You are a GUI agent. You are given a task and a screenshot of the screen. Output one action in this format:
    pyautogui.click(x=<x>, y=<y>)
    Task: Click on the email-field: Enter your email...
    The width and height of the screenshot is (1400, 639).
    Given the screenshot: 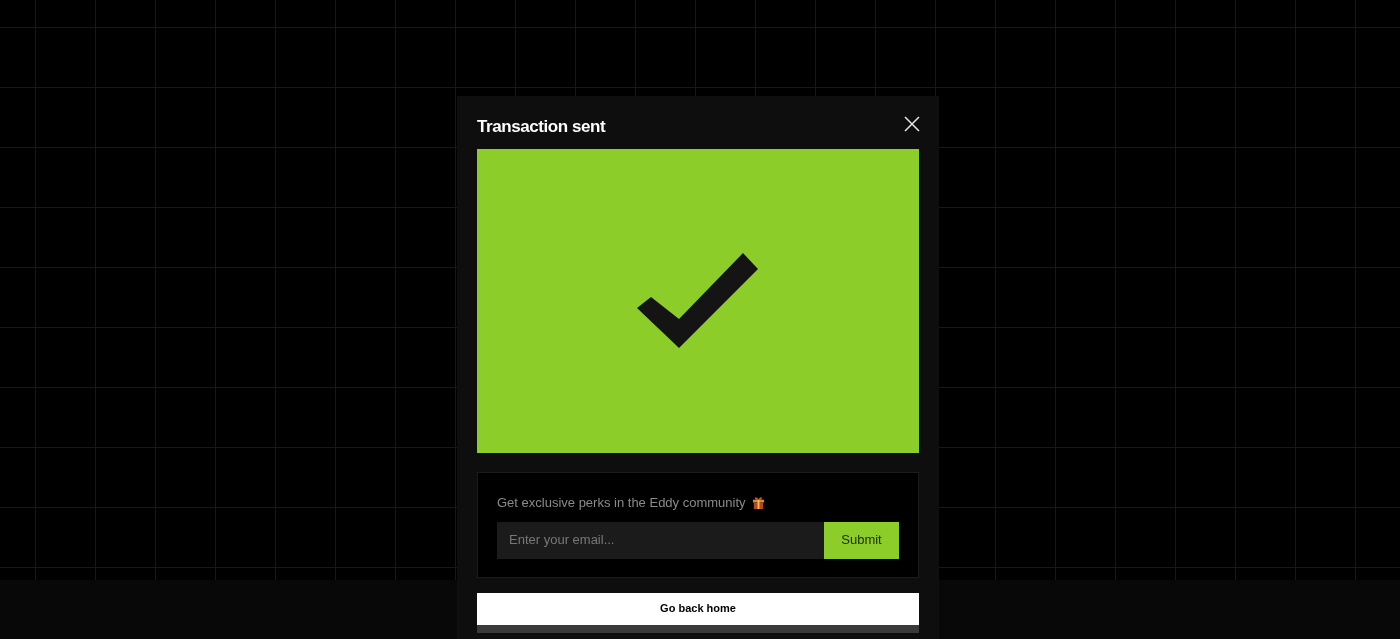 What is the action you would take?
    pyautogui.click(x=660, y=540)
    